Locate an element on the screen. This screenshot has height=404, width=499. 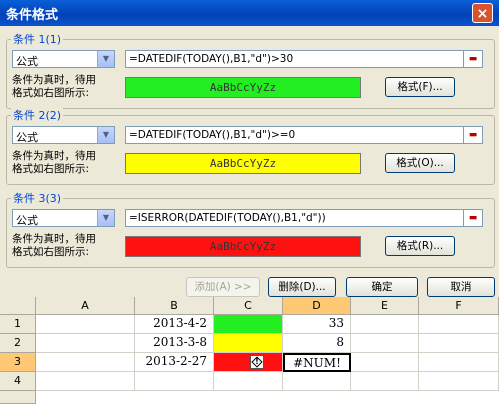
condition-1-type-value: 公式 is located at coordinates (27, 61).